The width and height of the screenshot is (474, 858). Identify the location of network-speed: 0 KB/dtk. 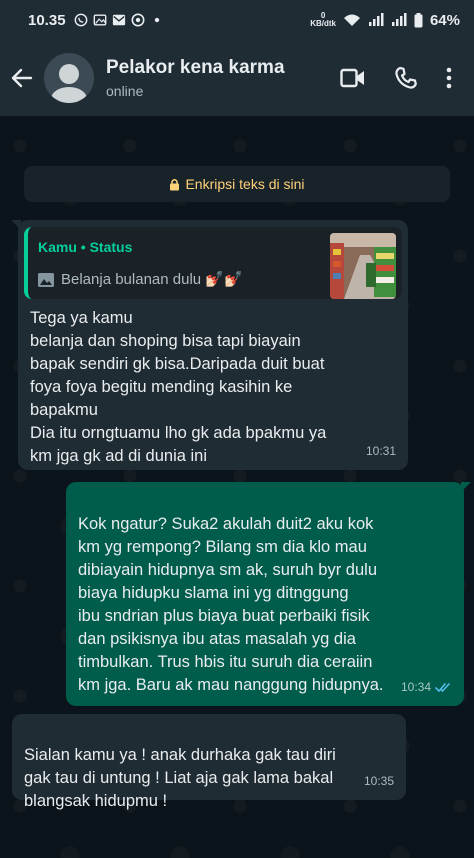
(323, 20).